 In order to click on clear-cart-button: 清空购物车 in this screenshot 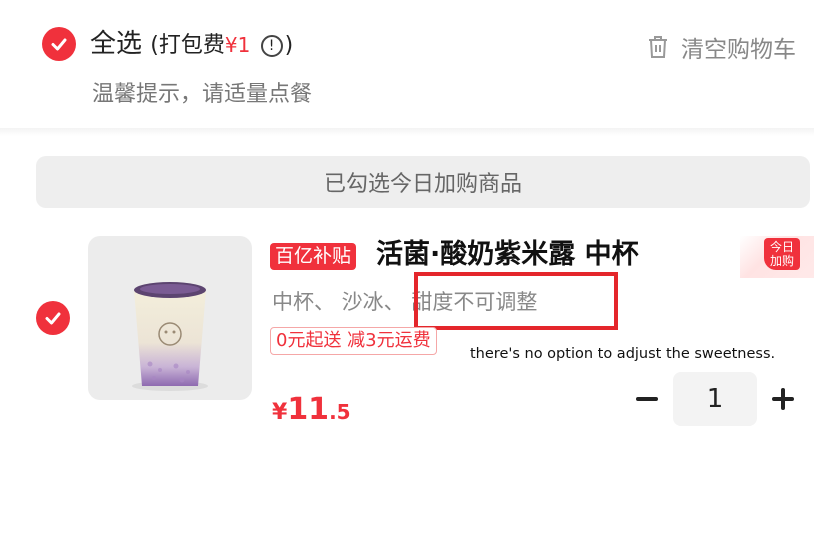, I will do `click(720, 47)`.